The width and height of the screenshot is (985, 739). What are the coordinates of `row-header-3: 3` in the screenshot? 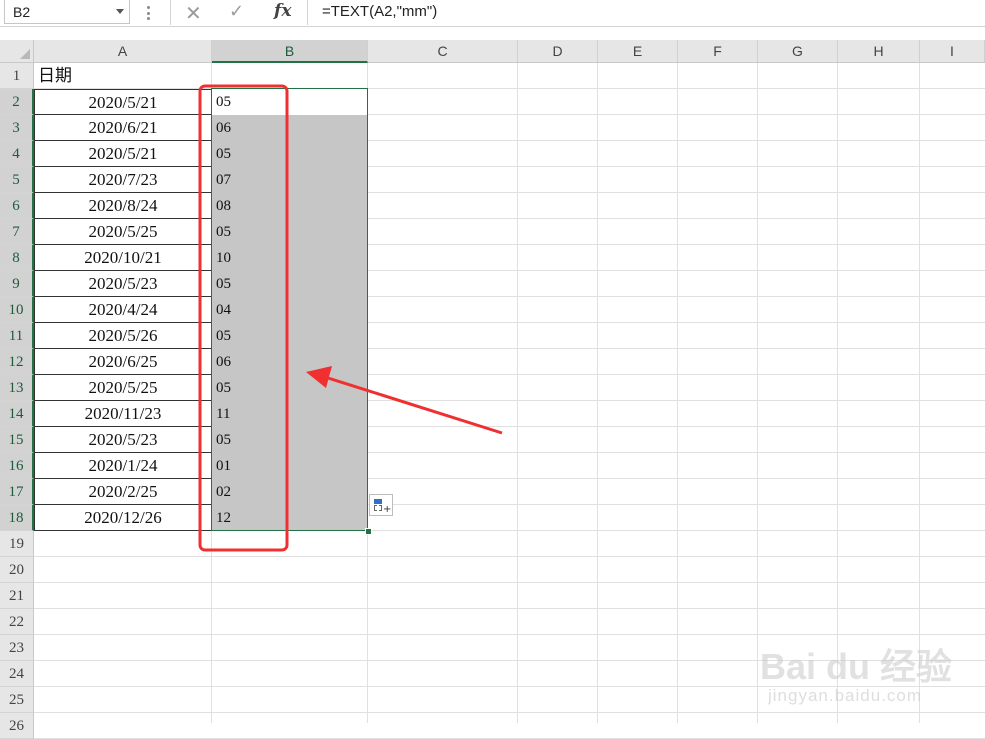 It's located at (17, 128).